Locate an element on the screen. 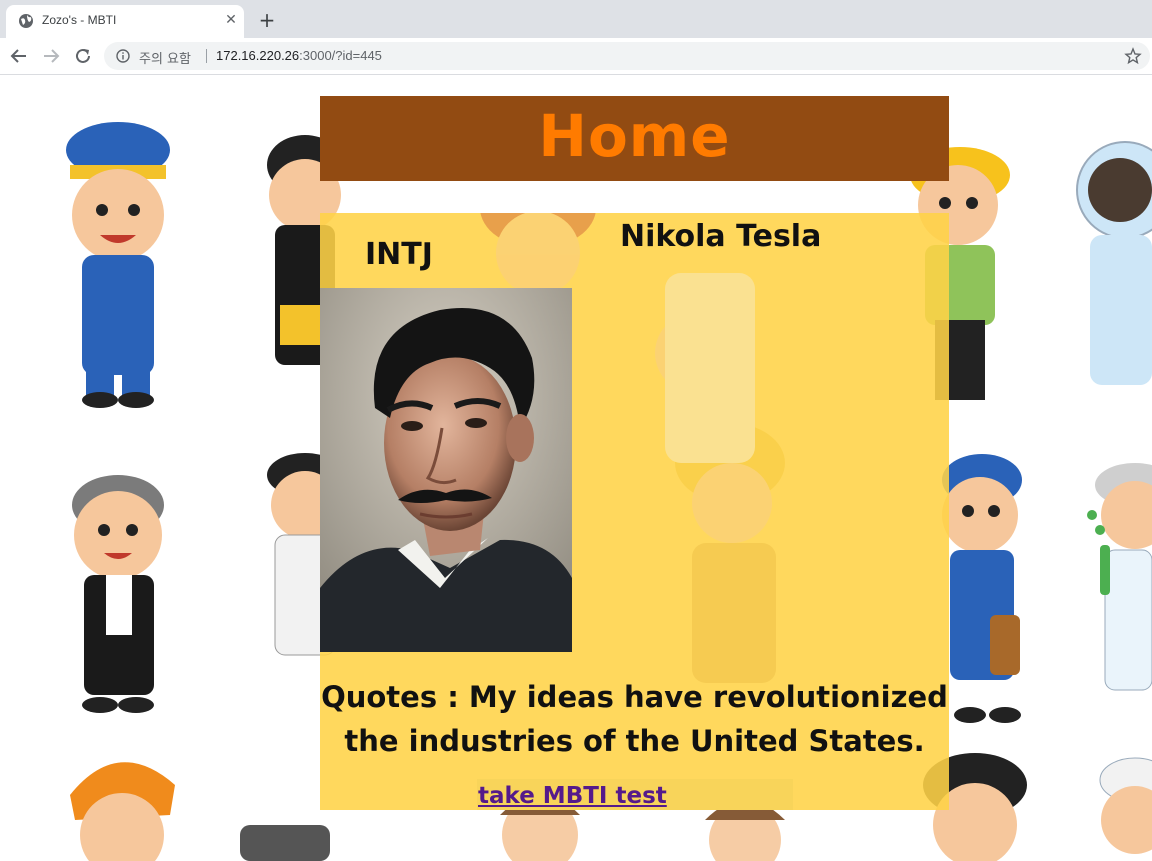 The height and width of the screenshot is (861, 1152). url-text: 172.16.220.26:3000/?id=445 is located at coordinates (299, 55).